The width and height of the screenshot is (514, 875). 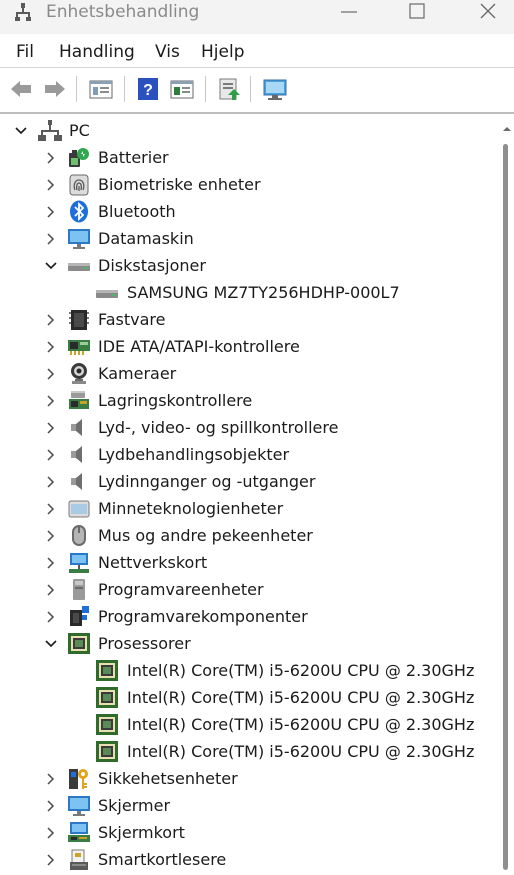 I want to click on tree-category-label: Fastvare, so click(x=132, y=319).